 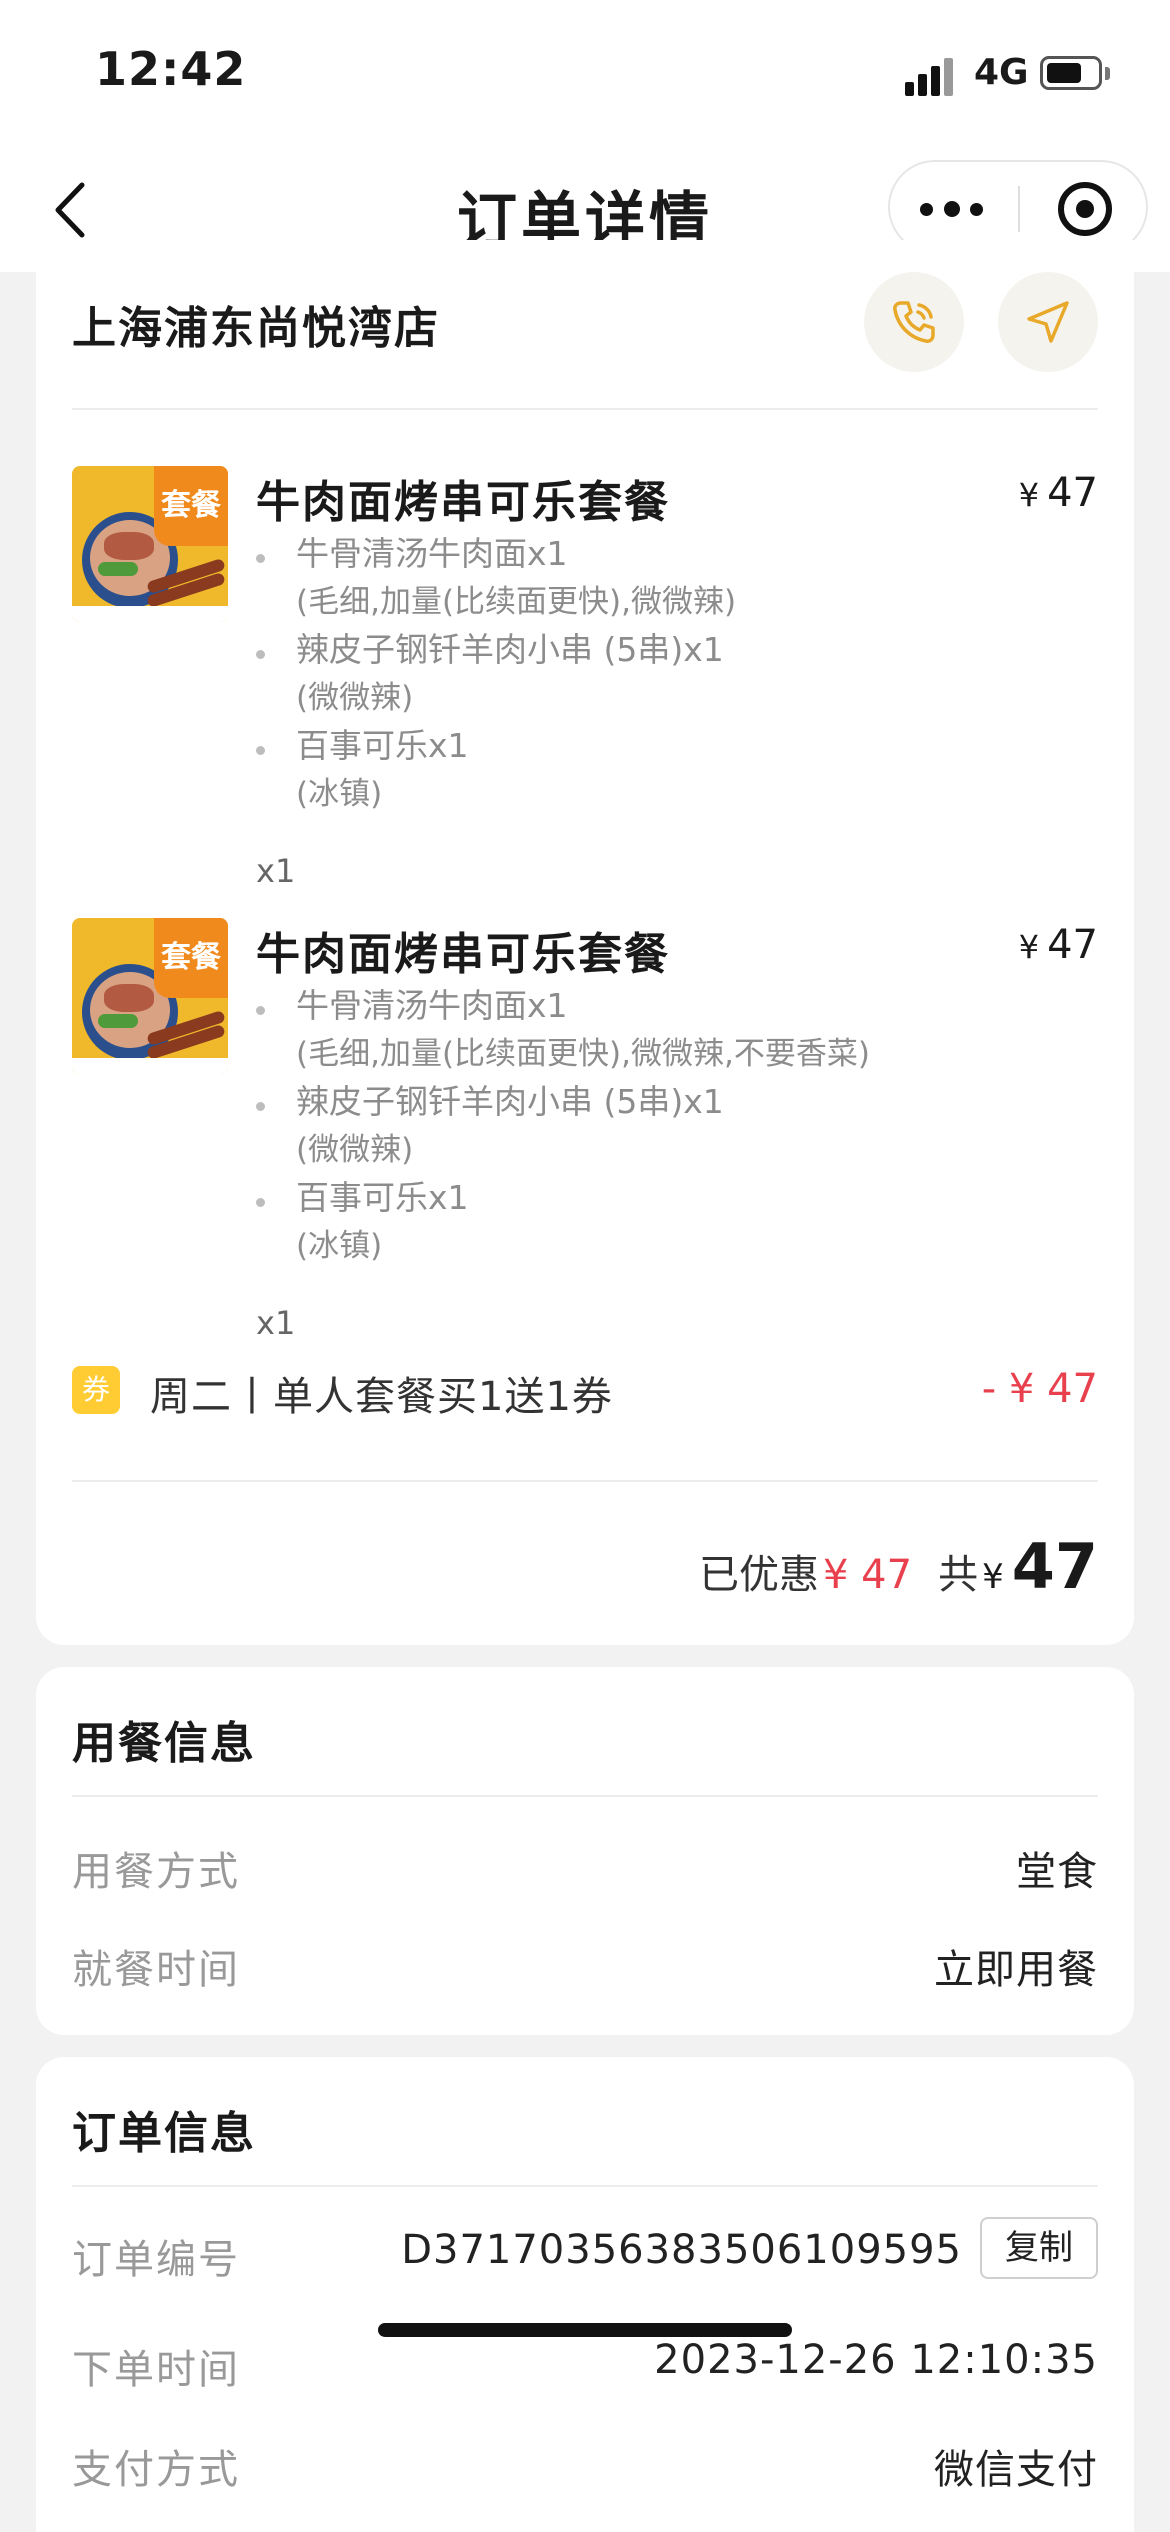 I want to click on more-icon, so click(x=955, y=208).